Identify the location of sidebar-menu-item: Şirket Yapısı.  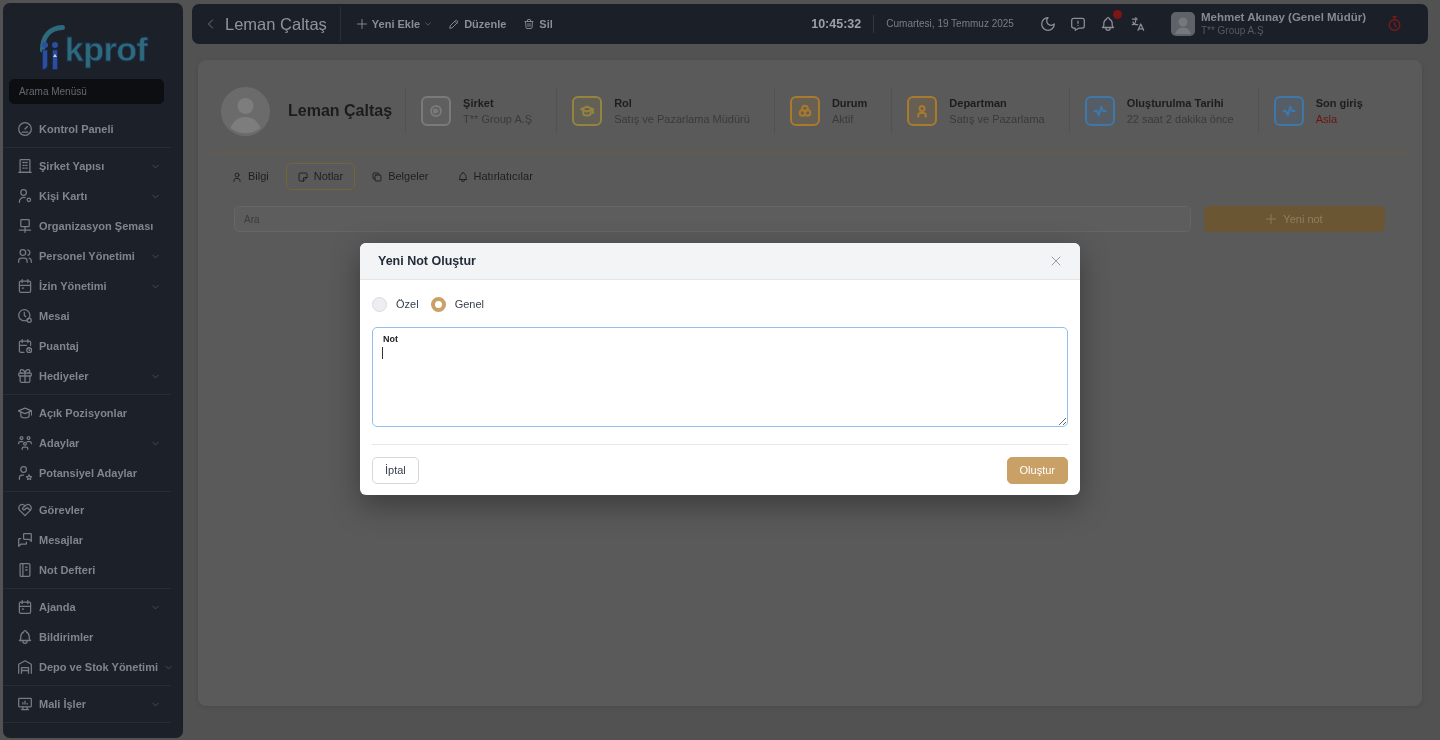
(93, 166).